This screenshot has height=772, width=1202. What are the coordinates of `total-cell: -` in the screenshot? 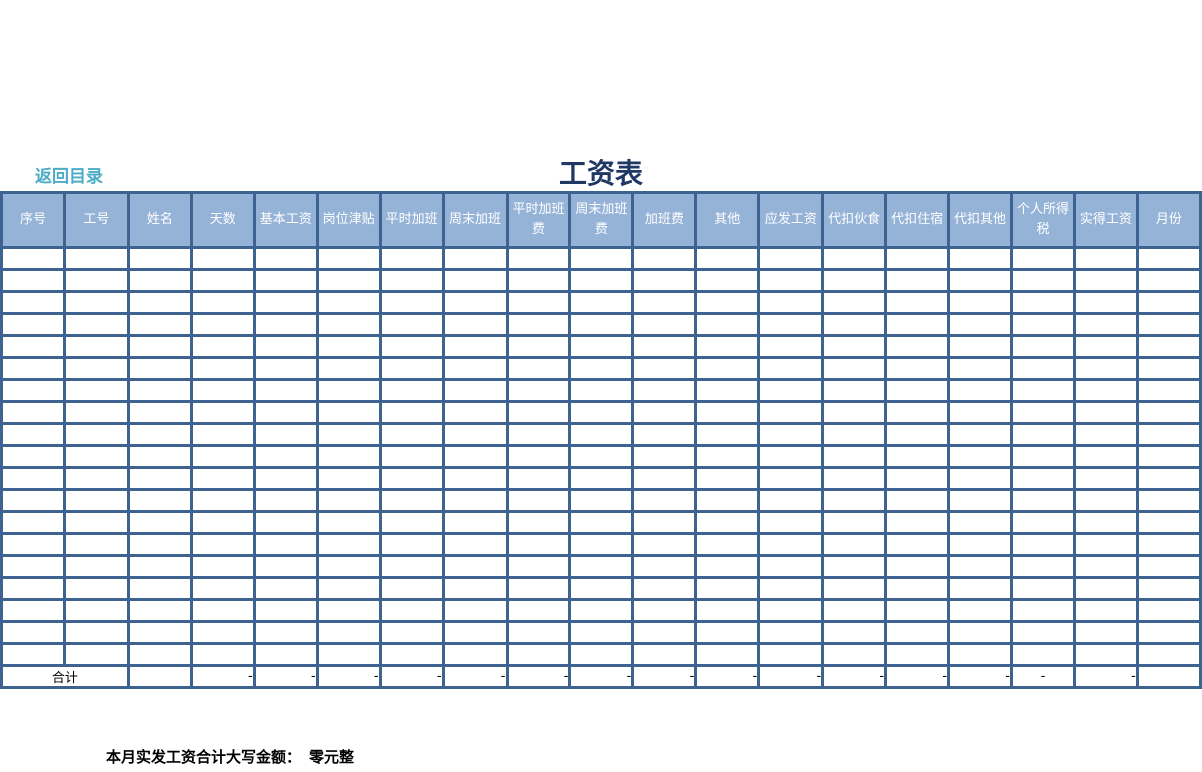 It's located at (538, 676).